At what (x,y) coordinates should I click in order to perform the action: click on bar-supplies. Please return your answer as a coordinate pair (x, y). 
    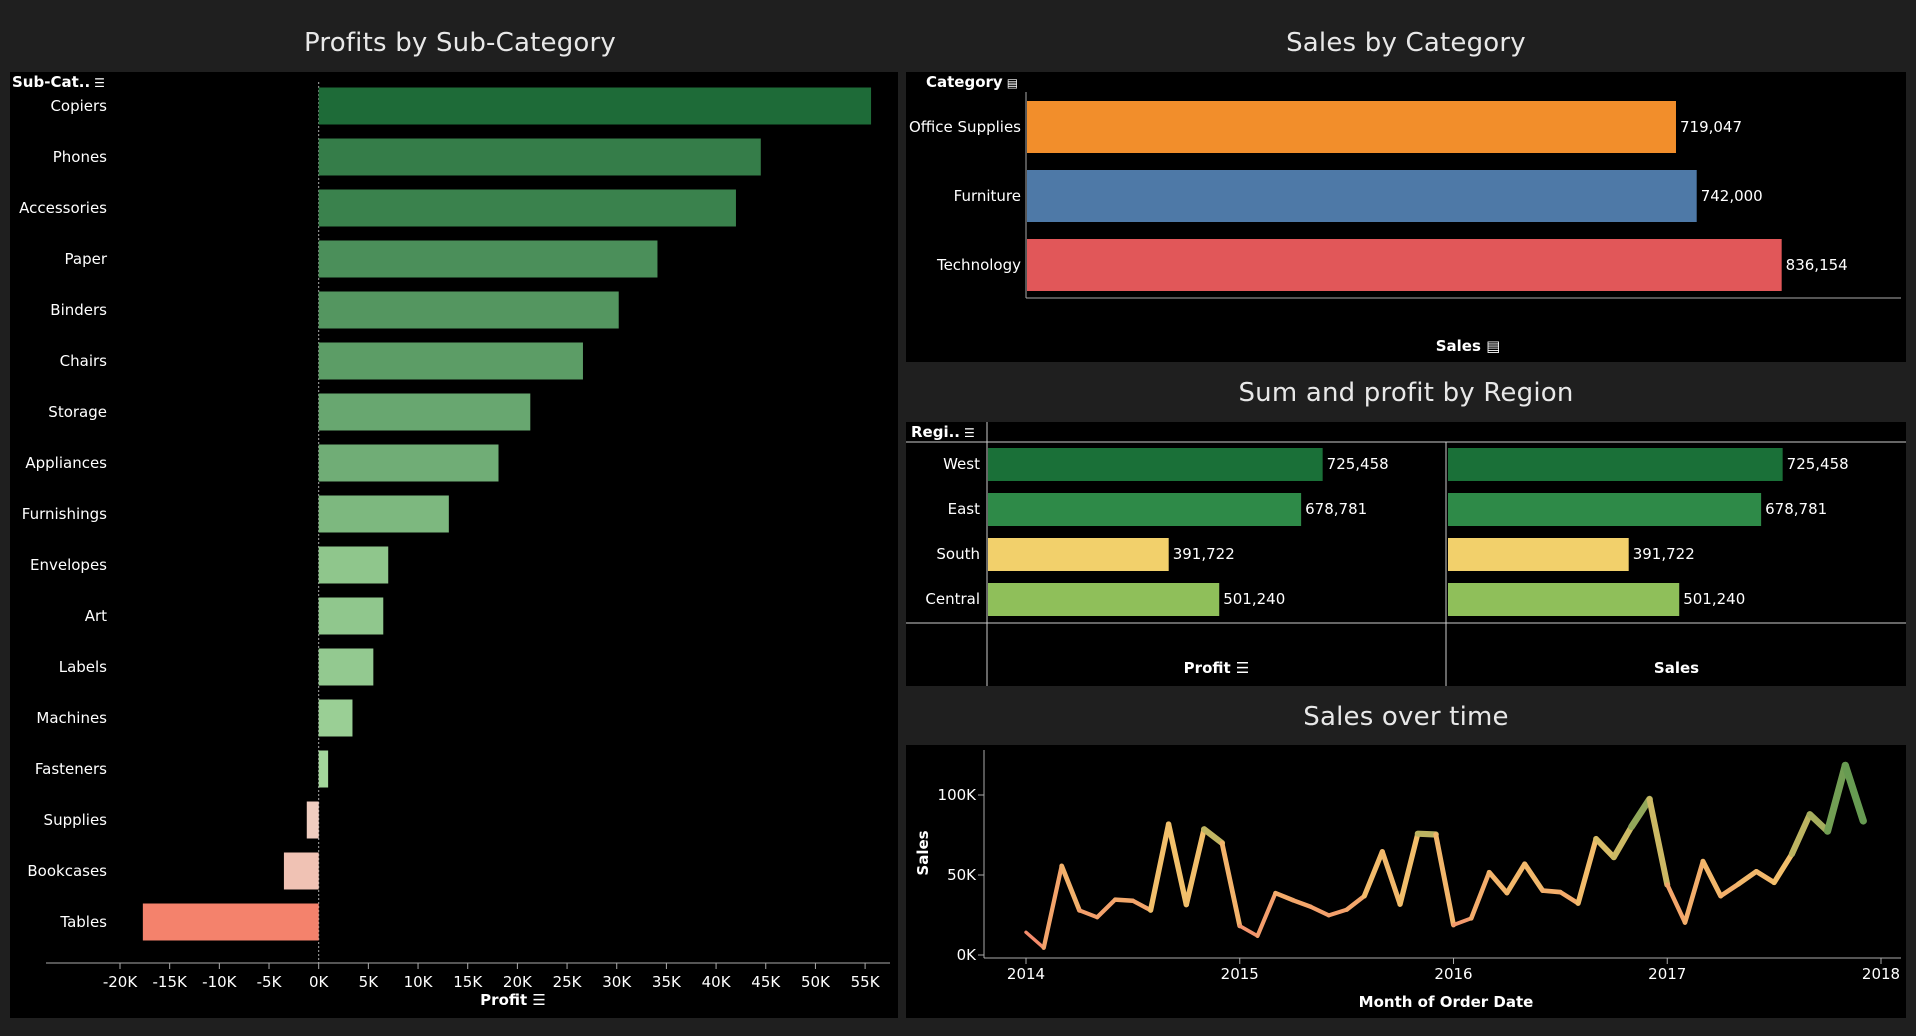
    Looking at the image, I should click on (312, 820).